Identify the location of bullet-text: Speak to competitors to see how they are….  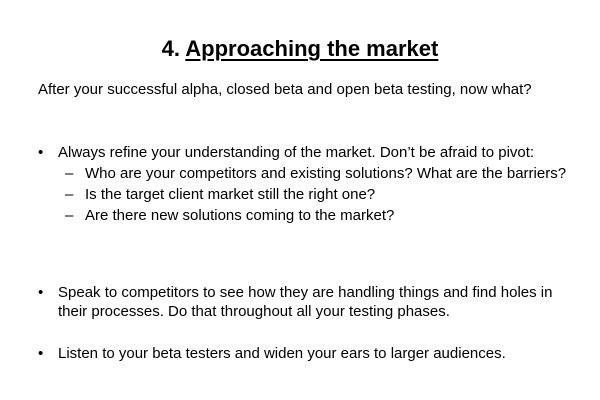
(305, 302).